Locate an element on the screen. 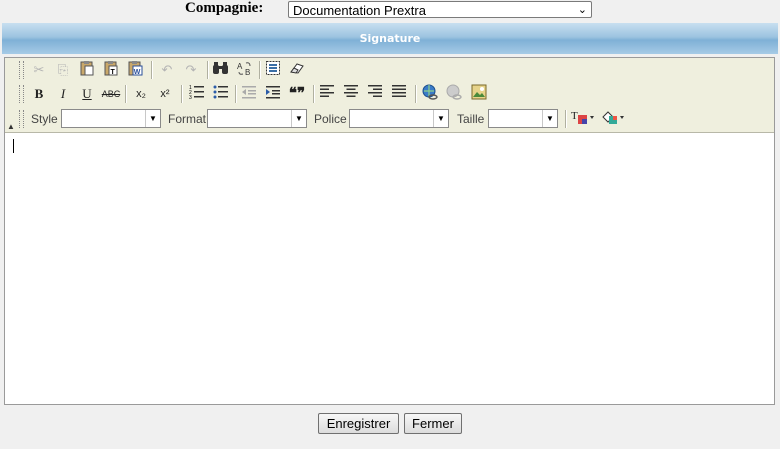 Image resolution: width=780 pixels, height=449 pixels. bold-button: B is located at coordinates (39, 94).